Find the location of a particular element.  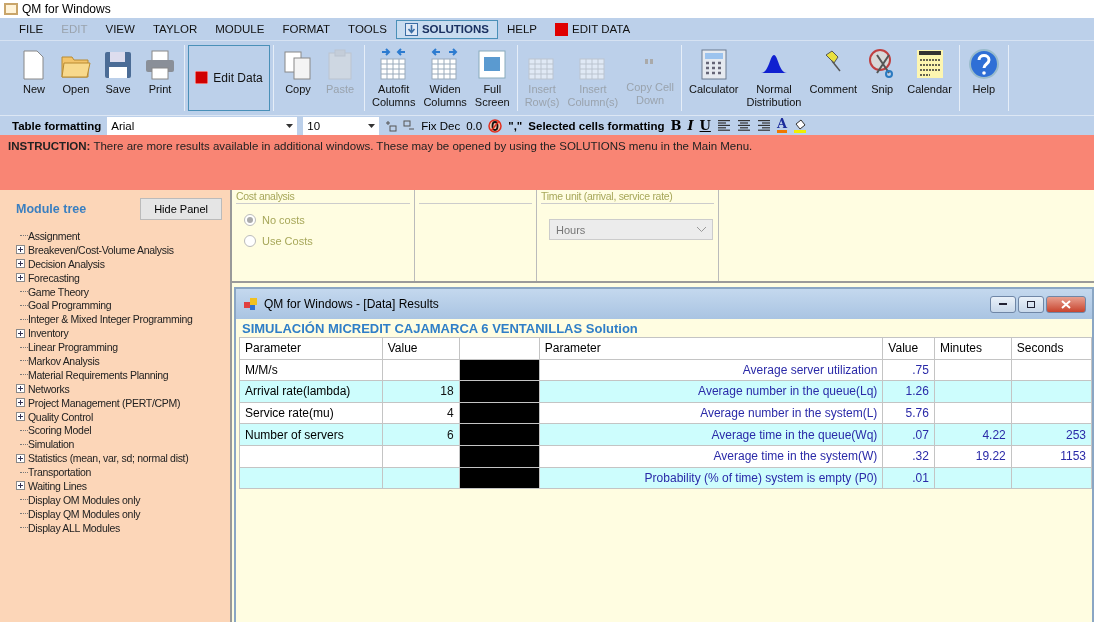

toolbar-button: Fix Dec is located at coordinates (441, 125).